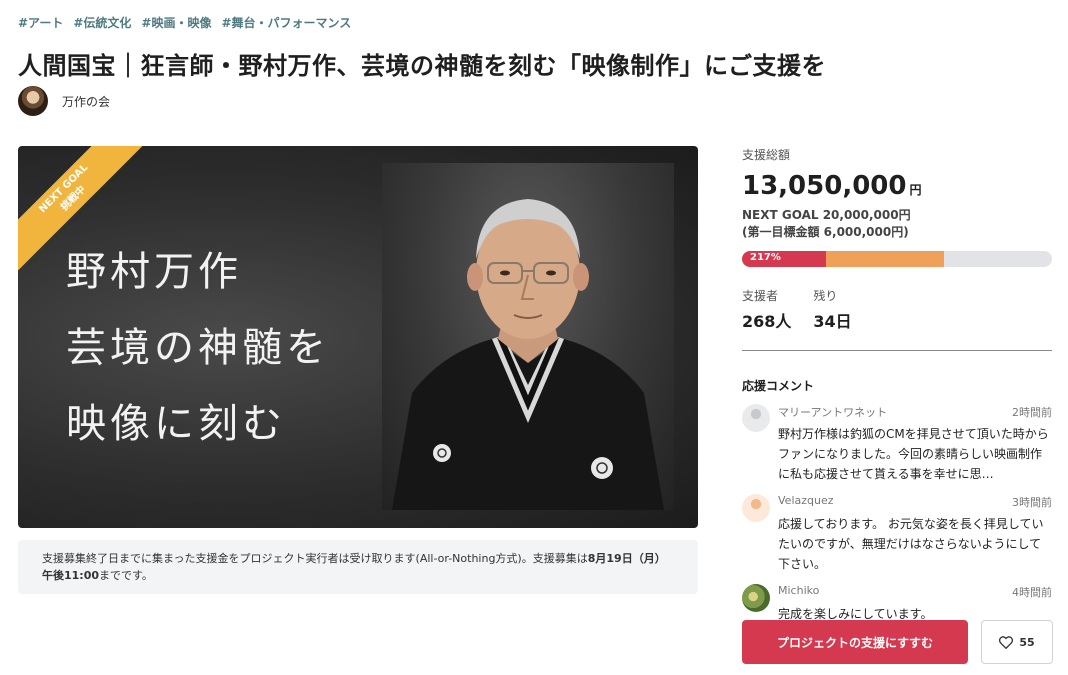 The width and height of the screenshot is (1068, 675). What do you see at coordinates (806, 500) in the screenshot?
I see `comment-user: Velazquez` at bounding box center [806, 500].